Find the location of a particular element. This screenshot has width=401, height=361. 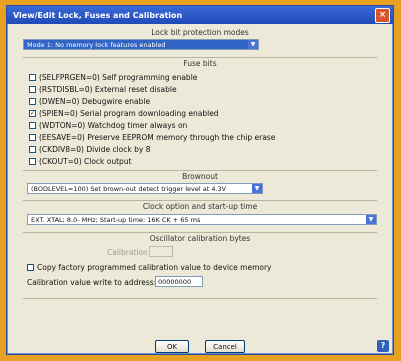

fuse-item-wdton: (WDTON=0) Watchdog timer always on is located at coordinates (108, 125).